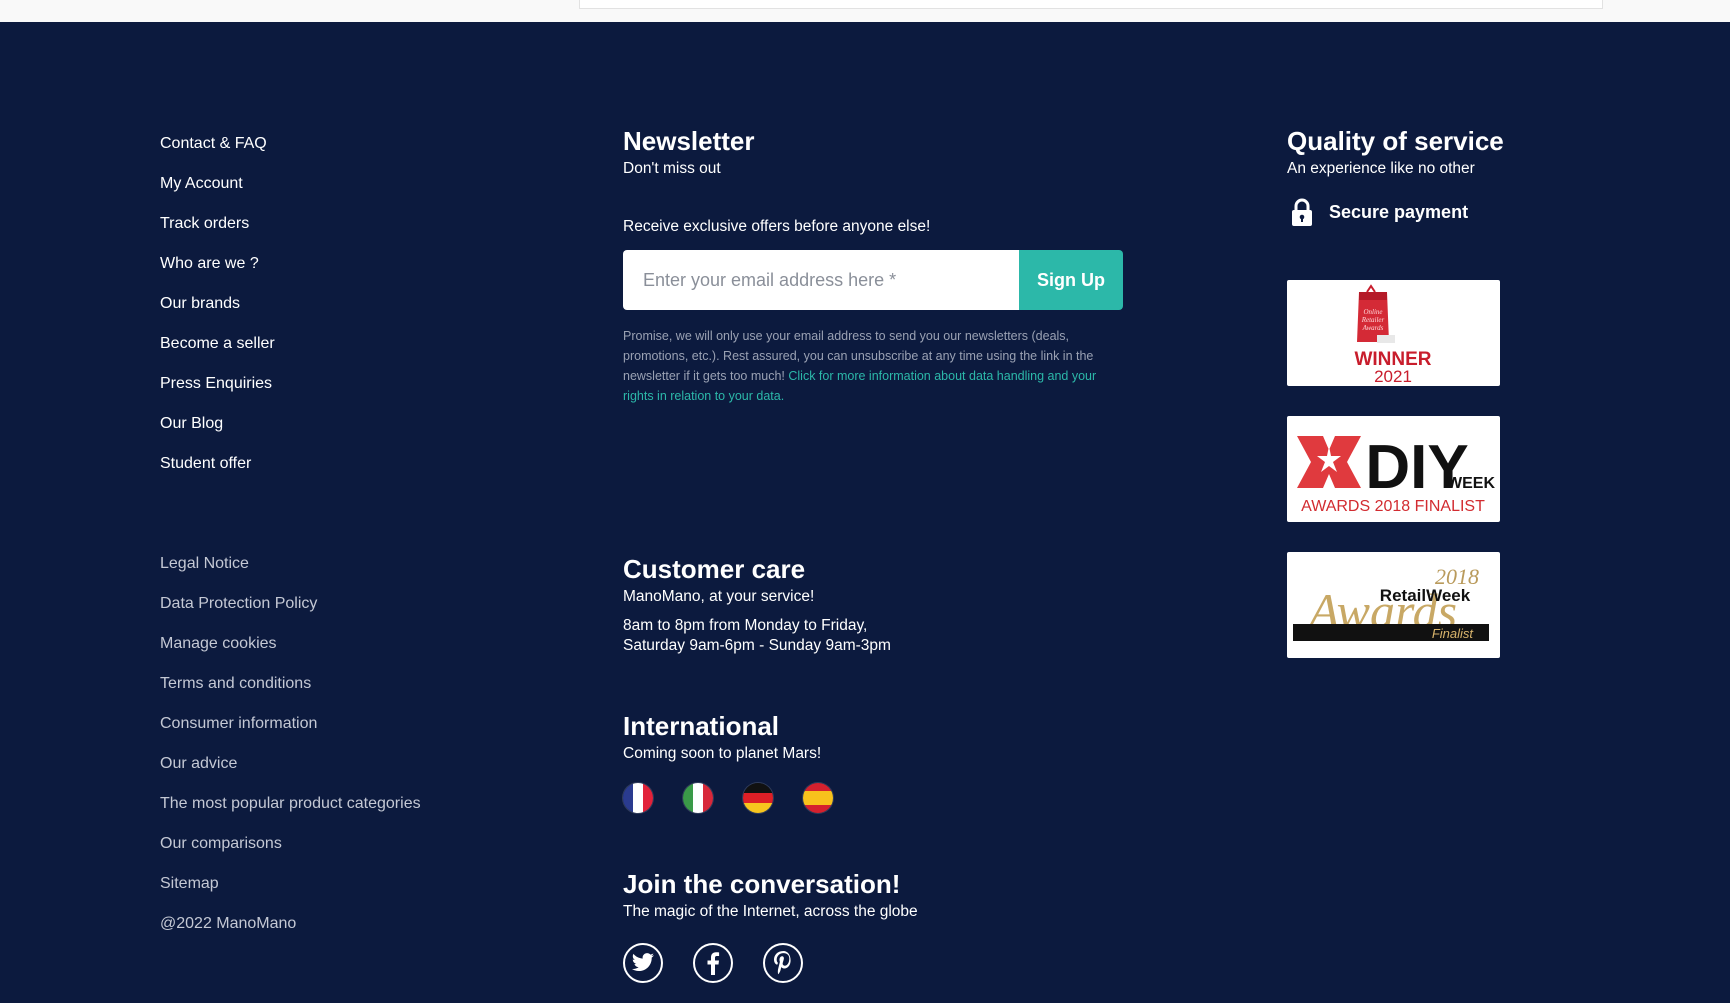  Describe the element at coordinates (757, 645) in the screenshot. I see `hours-weekend: Saturday 9am-6pm - Sunday 9am-3pm` at that location.